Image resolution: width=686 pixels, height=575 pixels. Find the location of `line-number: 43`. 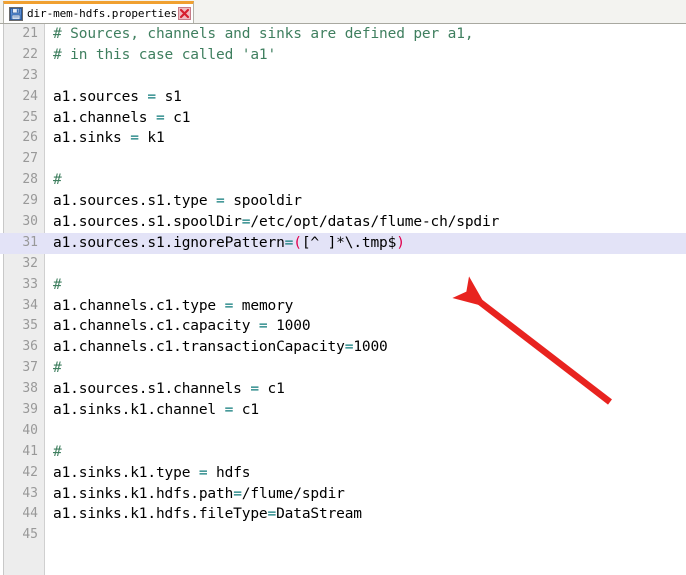

line-number: 43 is located at coordinates (30, 493).